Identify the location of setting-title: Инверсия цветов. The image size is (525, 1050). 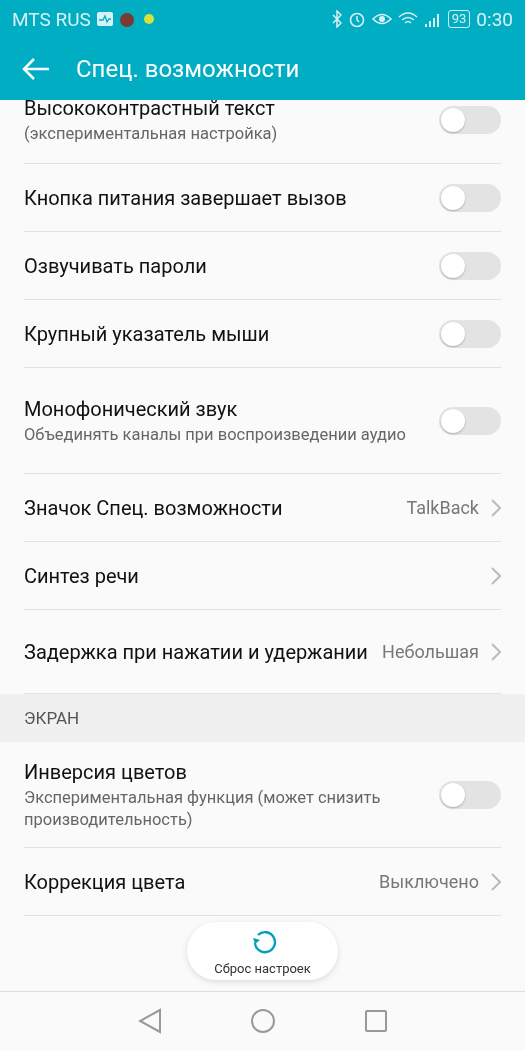
(106, 771).